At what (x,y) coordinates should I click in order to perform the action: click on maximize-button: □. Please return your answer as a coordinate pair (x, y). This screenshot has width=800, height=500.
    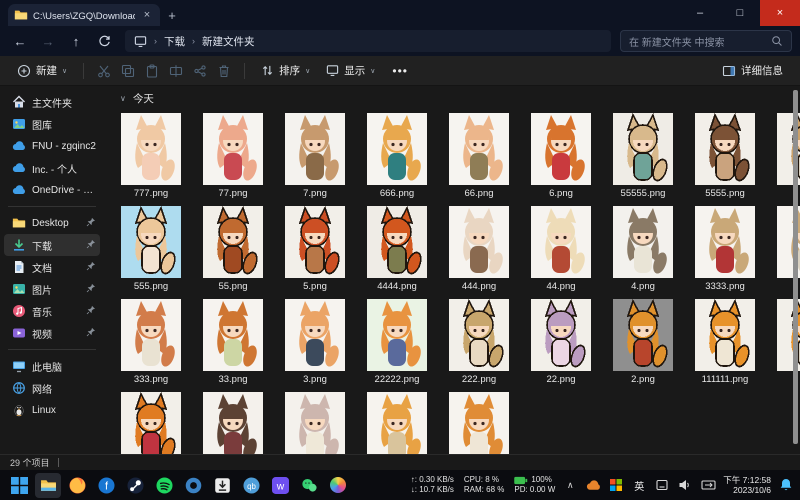
    Looking at the image, I should click on (740, 13).